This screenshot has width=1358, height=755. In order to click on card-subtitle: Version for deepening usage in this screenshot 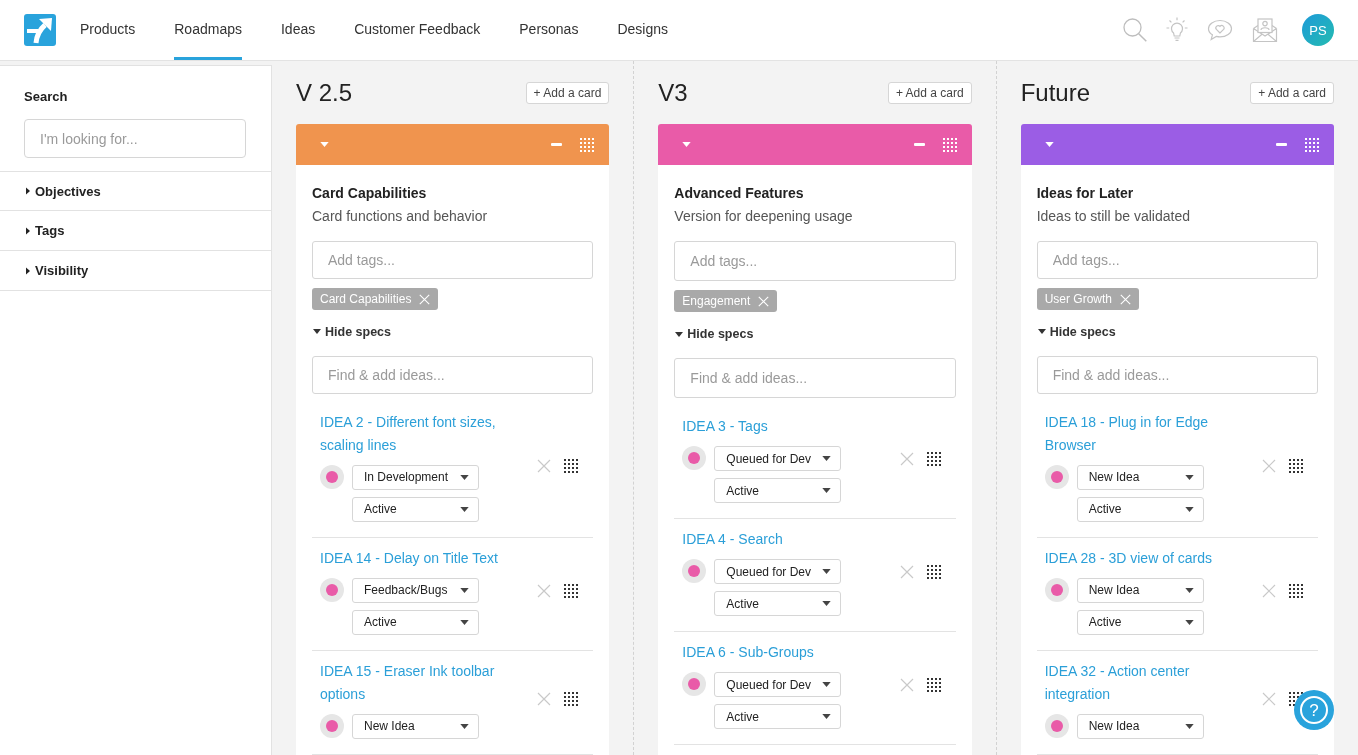, I will do `click(763, 216)`.